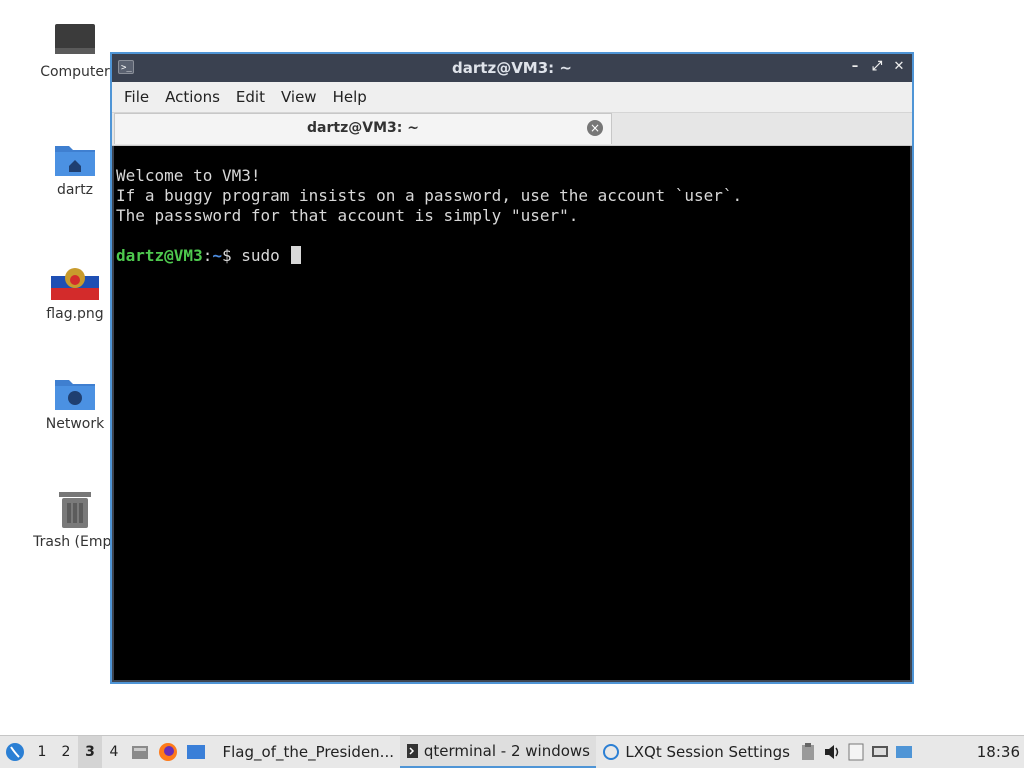  Describe the element at coordinates (75, 161) in the screenshot. I see `home-folder-icon` at that location.